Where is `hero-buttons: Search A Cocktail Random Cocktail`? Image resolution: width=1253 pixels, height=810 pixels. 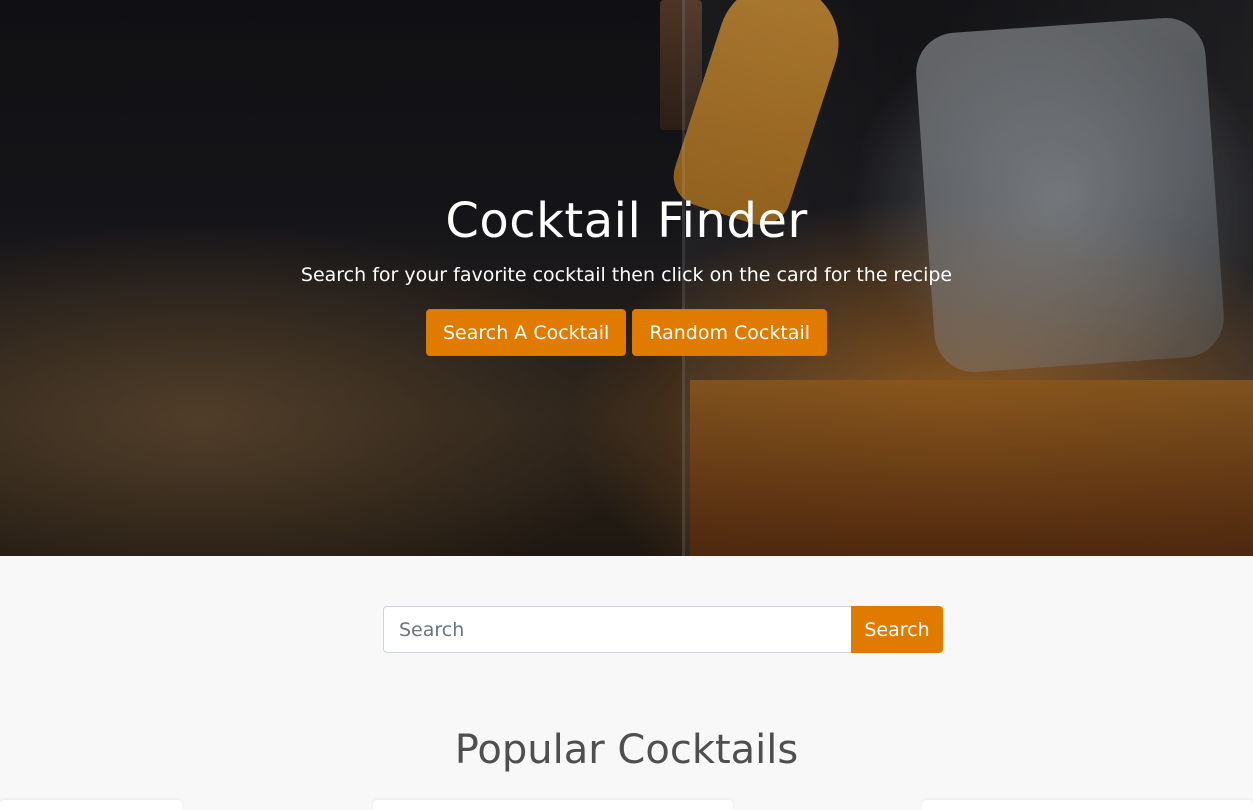
hero-buttons: Search A Cocktail Random Cocktail is located at coordinates (626, 332).